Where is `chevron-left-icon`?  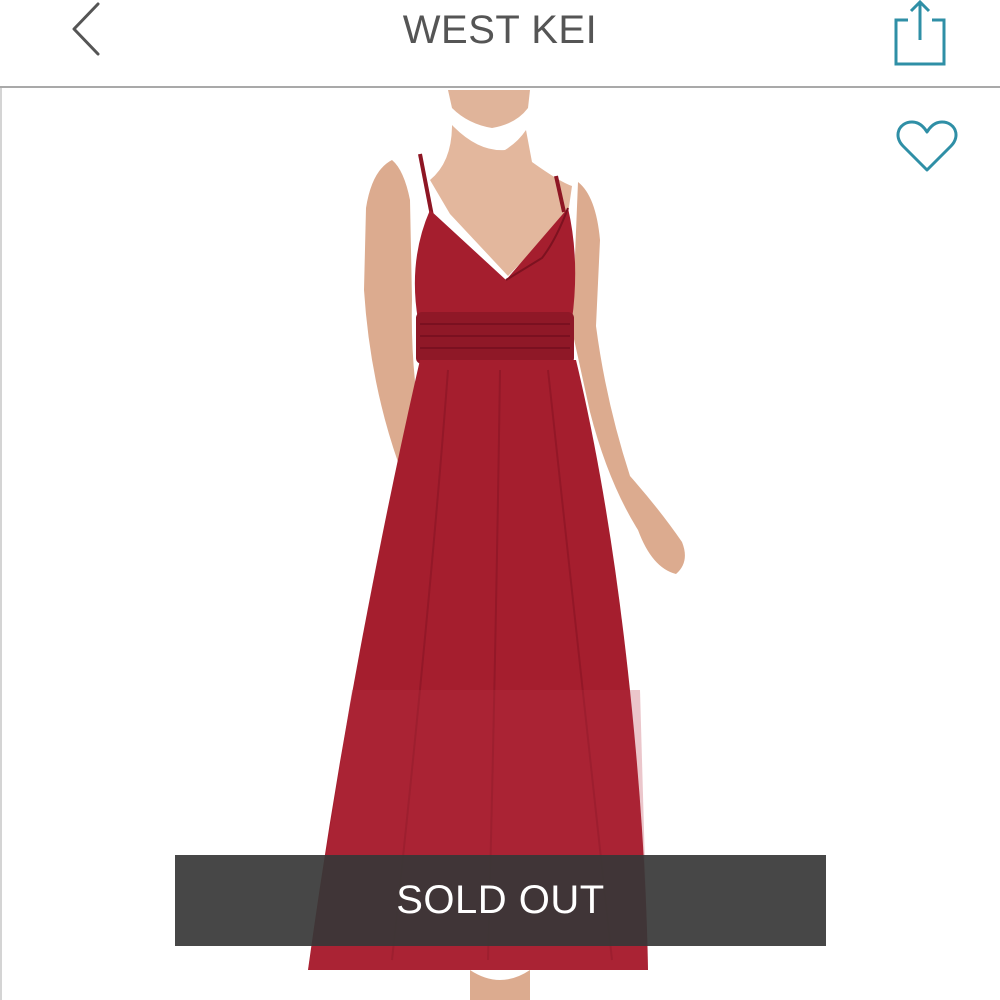 chevron-left-icon is located at coordinates (86, 29).